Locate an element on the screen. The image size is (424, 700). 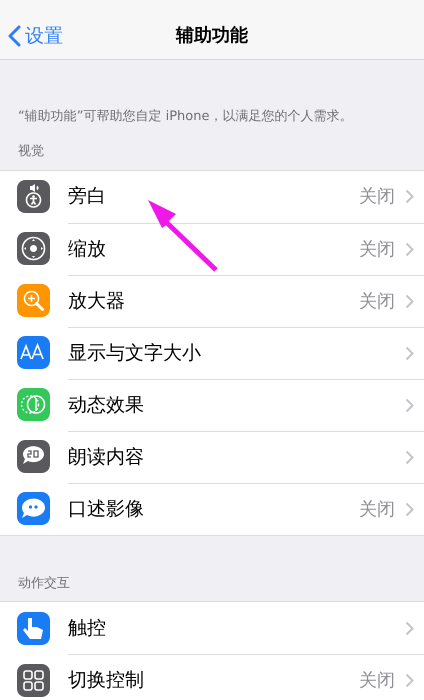
settings-row: 动态效果 is located at coordinates (212, 404).